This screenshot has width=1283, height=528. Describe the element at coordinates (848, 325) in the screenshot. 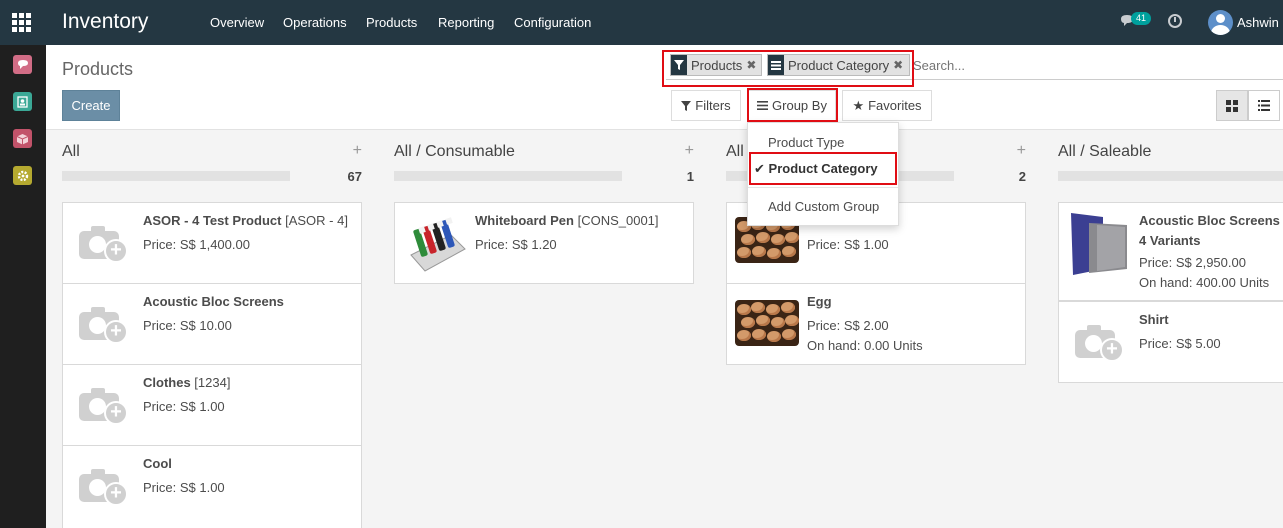

I see `product-price: Price: S$ 2.00` at that location.